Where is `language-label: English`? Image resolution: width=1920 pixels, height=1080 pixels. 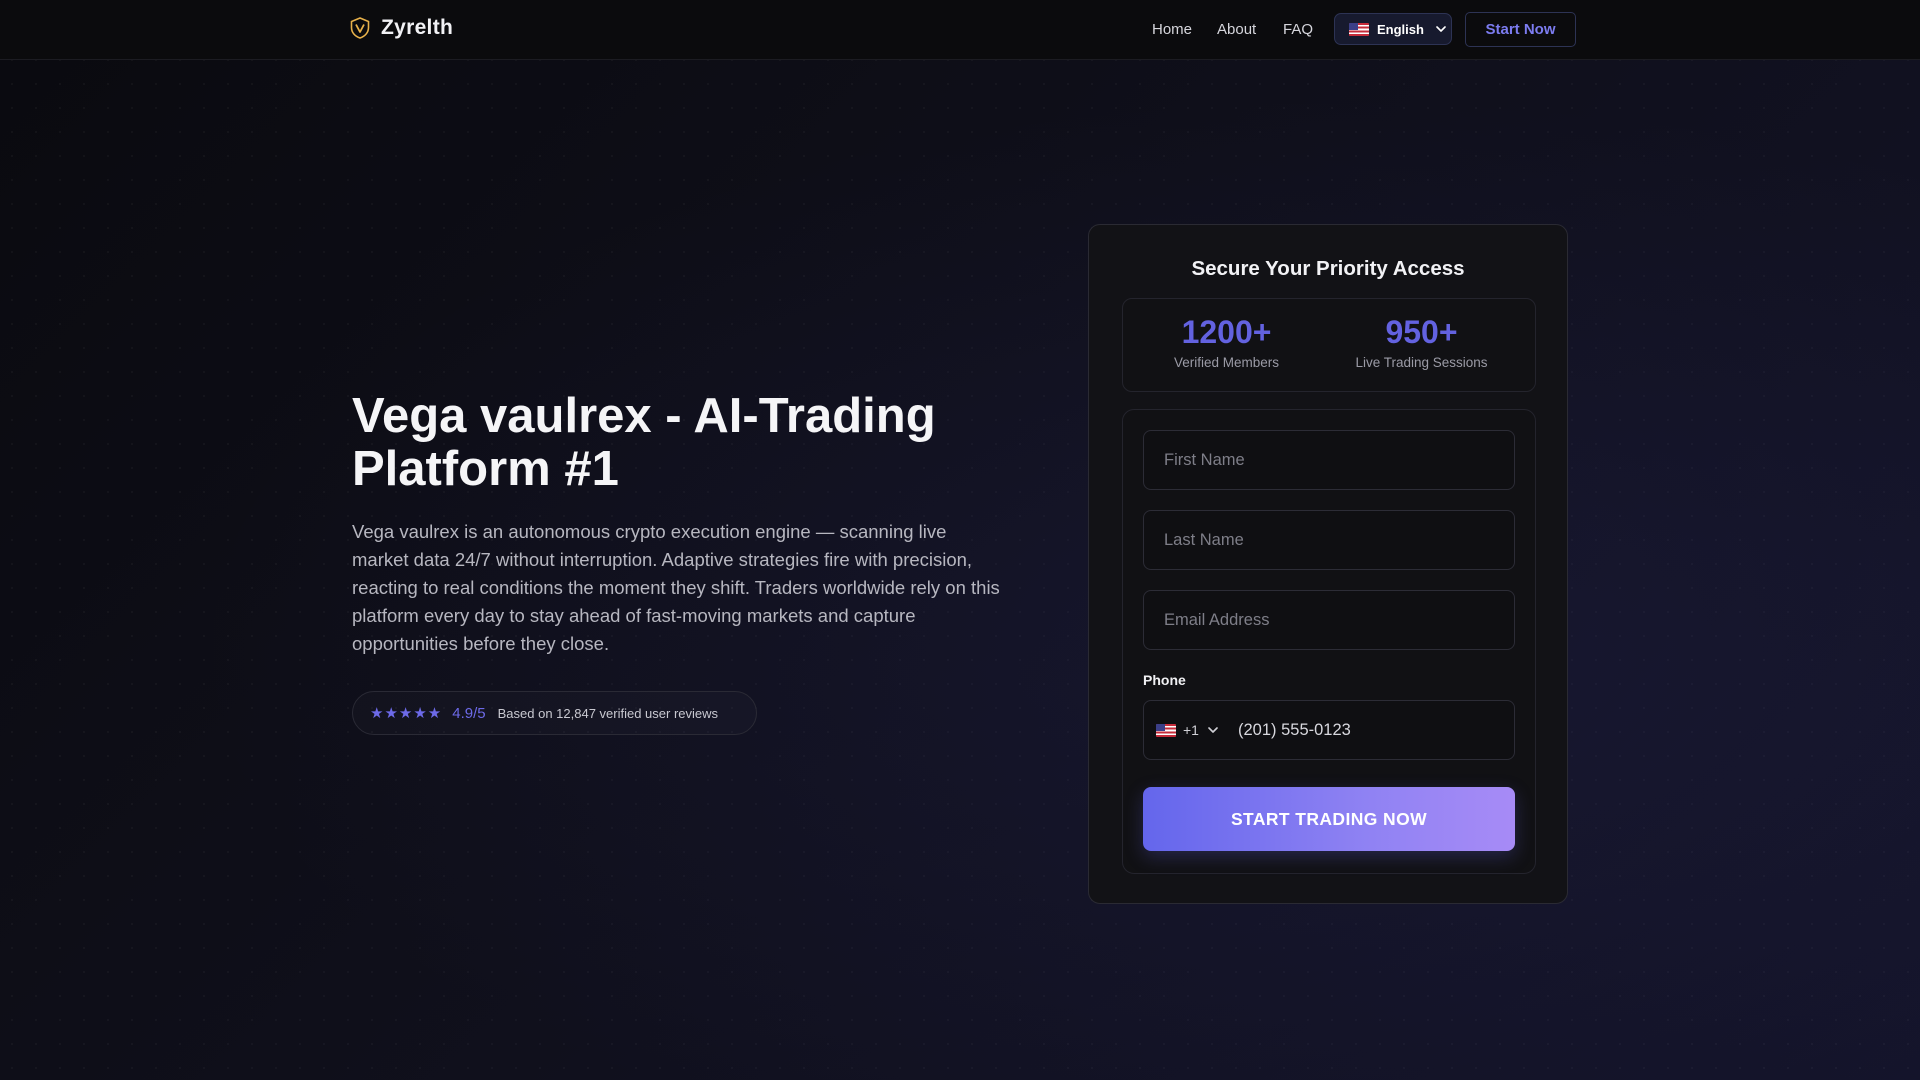 language-label: English is located at coordinates (1400, 29).